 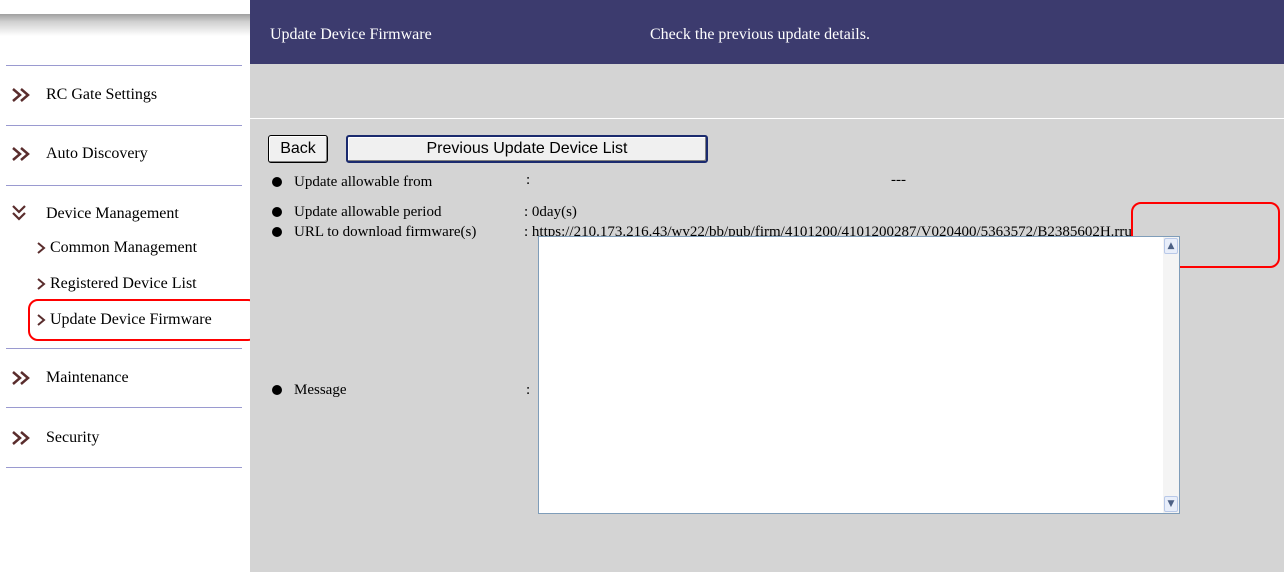 What do you see at coordinates (385, 231) in the screenshot?
I see `detail-label: URL to download firmware(s)` at bounding box center [385, 231].